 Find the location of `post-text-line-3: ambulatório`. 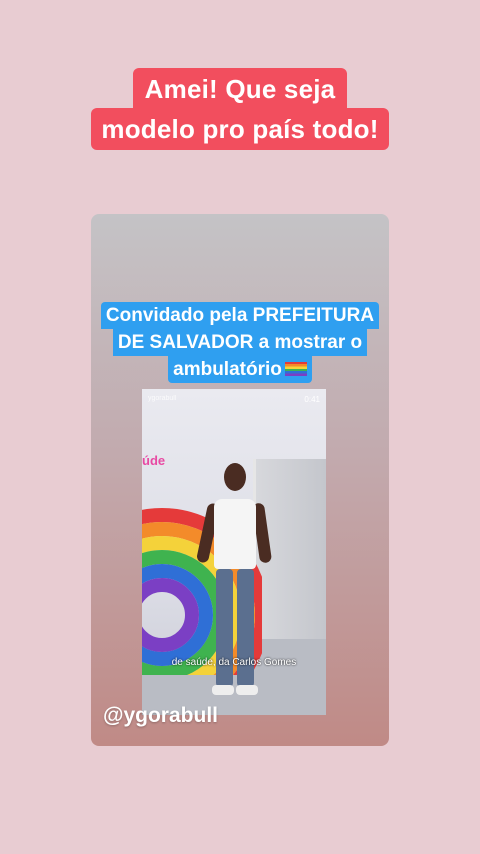

post-text-line-3: ambulatório is located at coordinates (240, 369).